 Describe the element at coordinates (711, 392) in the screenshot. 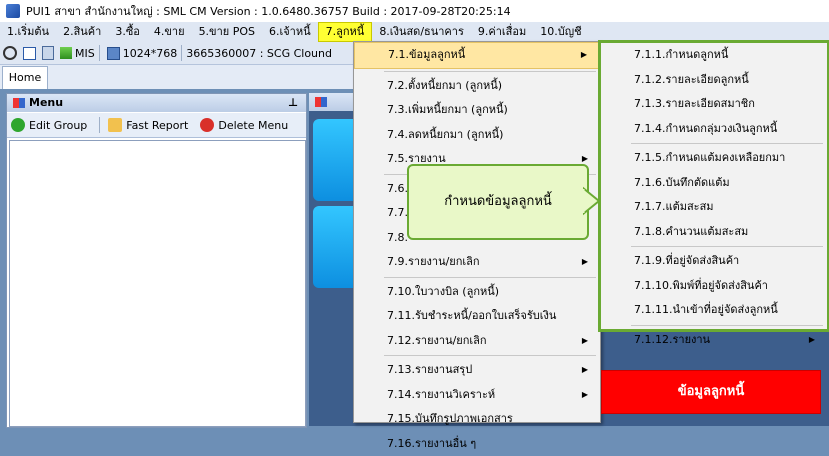

I see `customer-data-button: ข้อมูลลูกหนี้` at that location.